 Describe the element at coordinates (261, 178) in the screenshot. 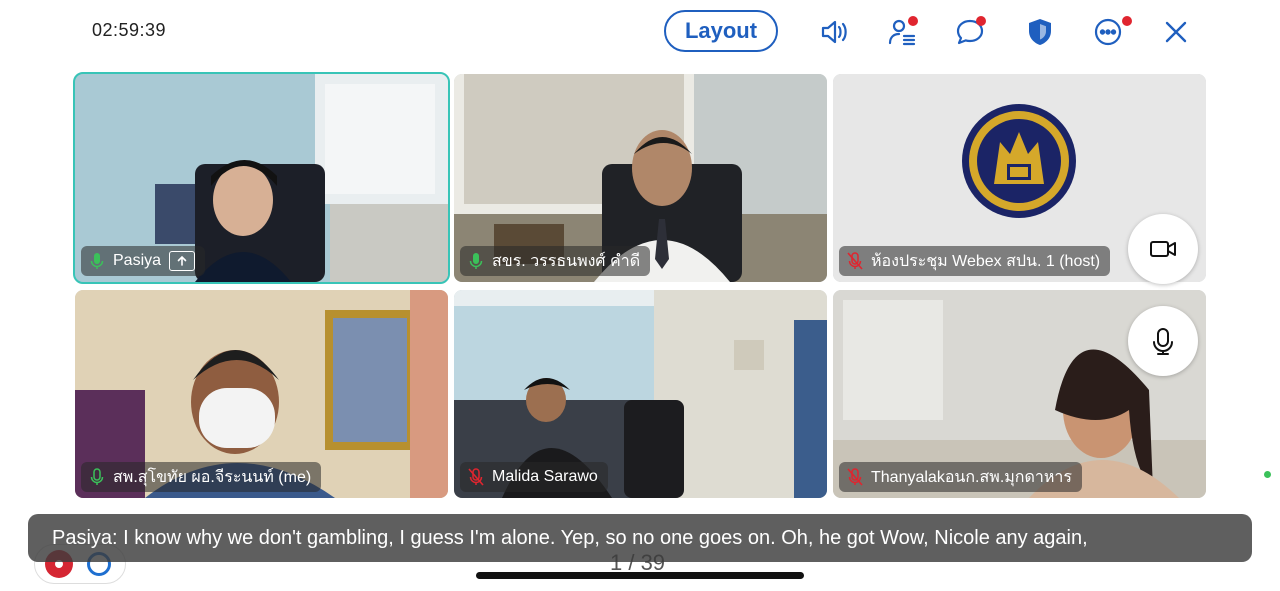

I see `video-tile-pasiya: Pasiya` at that location.